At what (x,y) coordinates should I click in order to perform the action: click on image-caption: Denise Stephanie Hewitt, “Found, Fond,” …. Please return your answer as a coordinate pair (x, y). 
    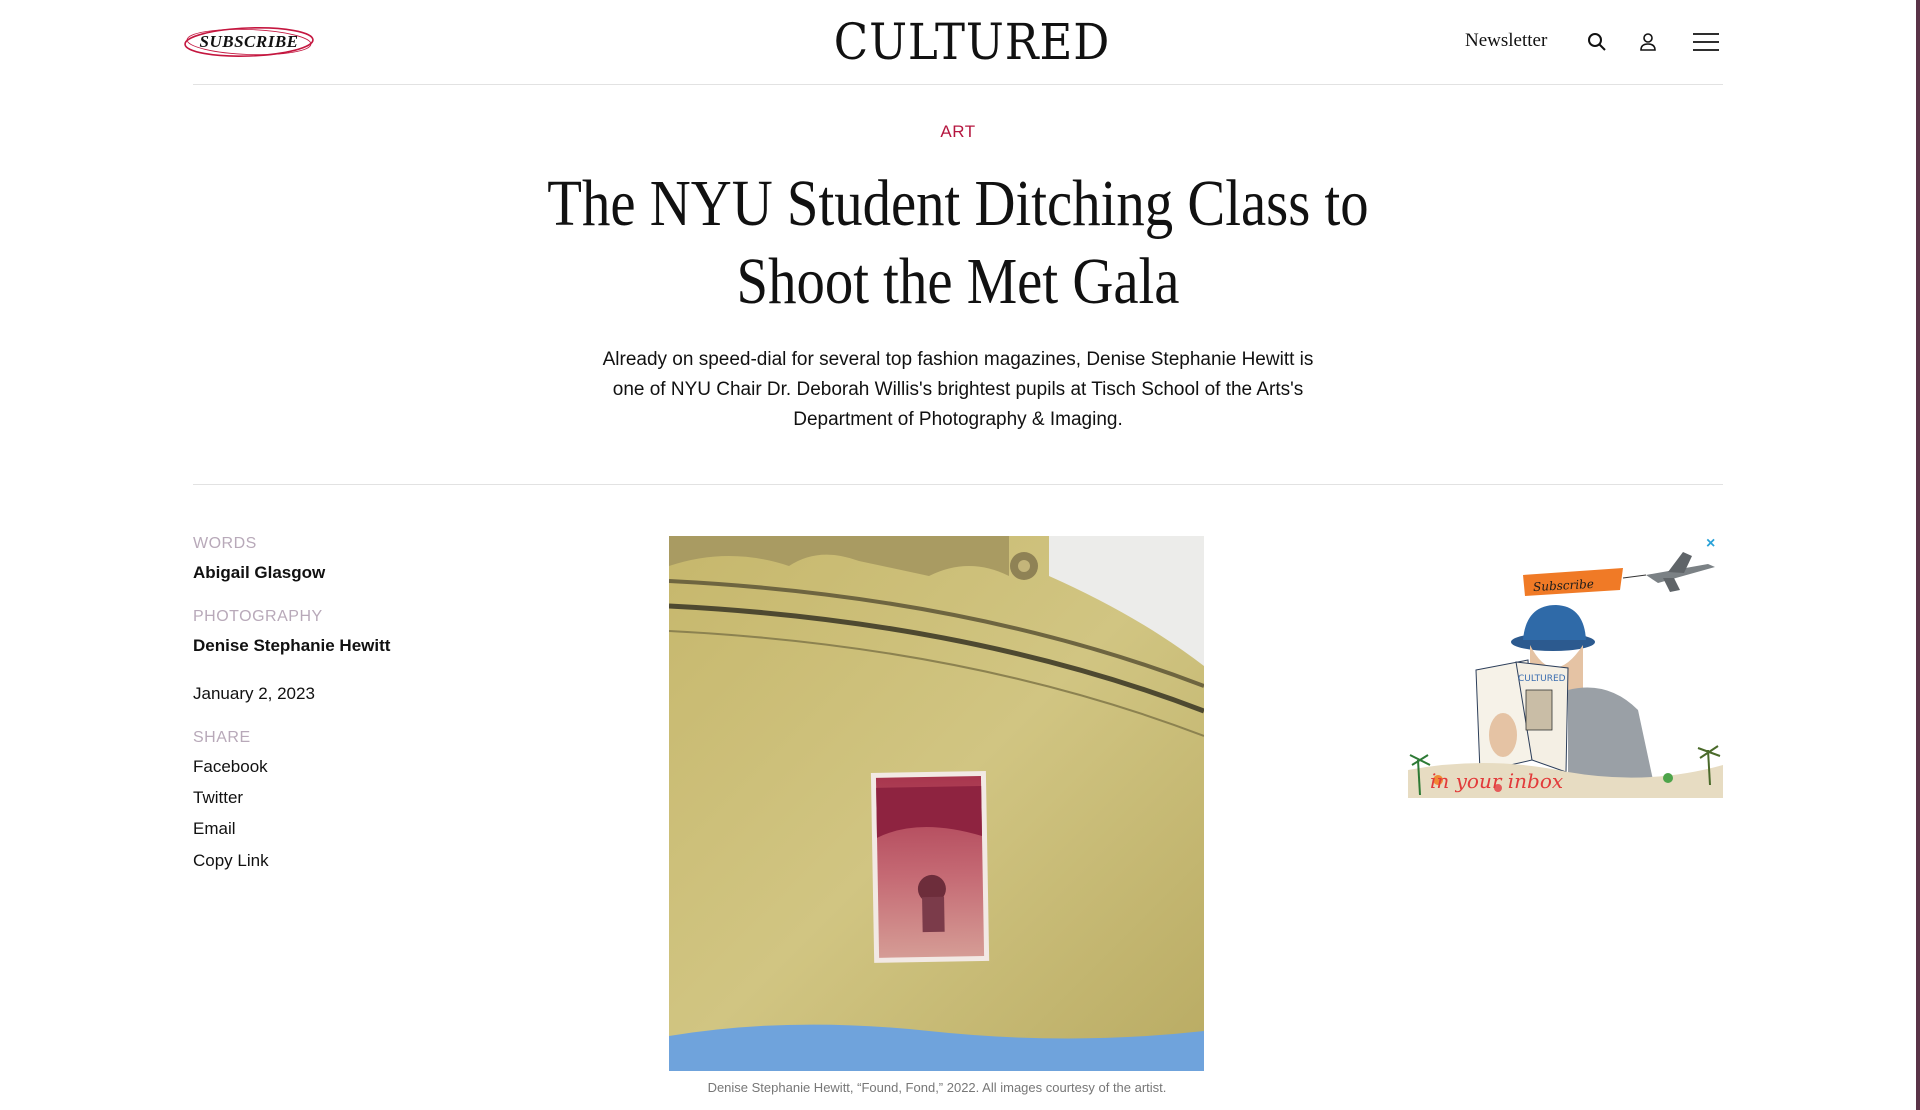
    Looking at the image, I should click on (937, 1087).